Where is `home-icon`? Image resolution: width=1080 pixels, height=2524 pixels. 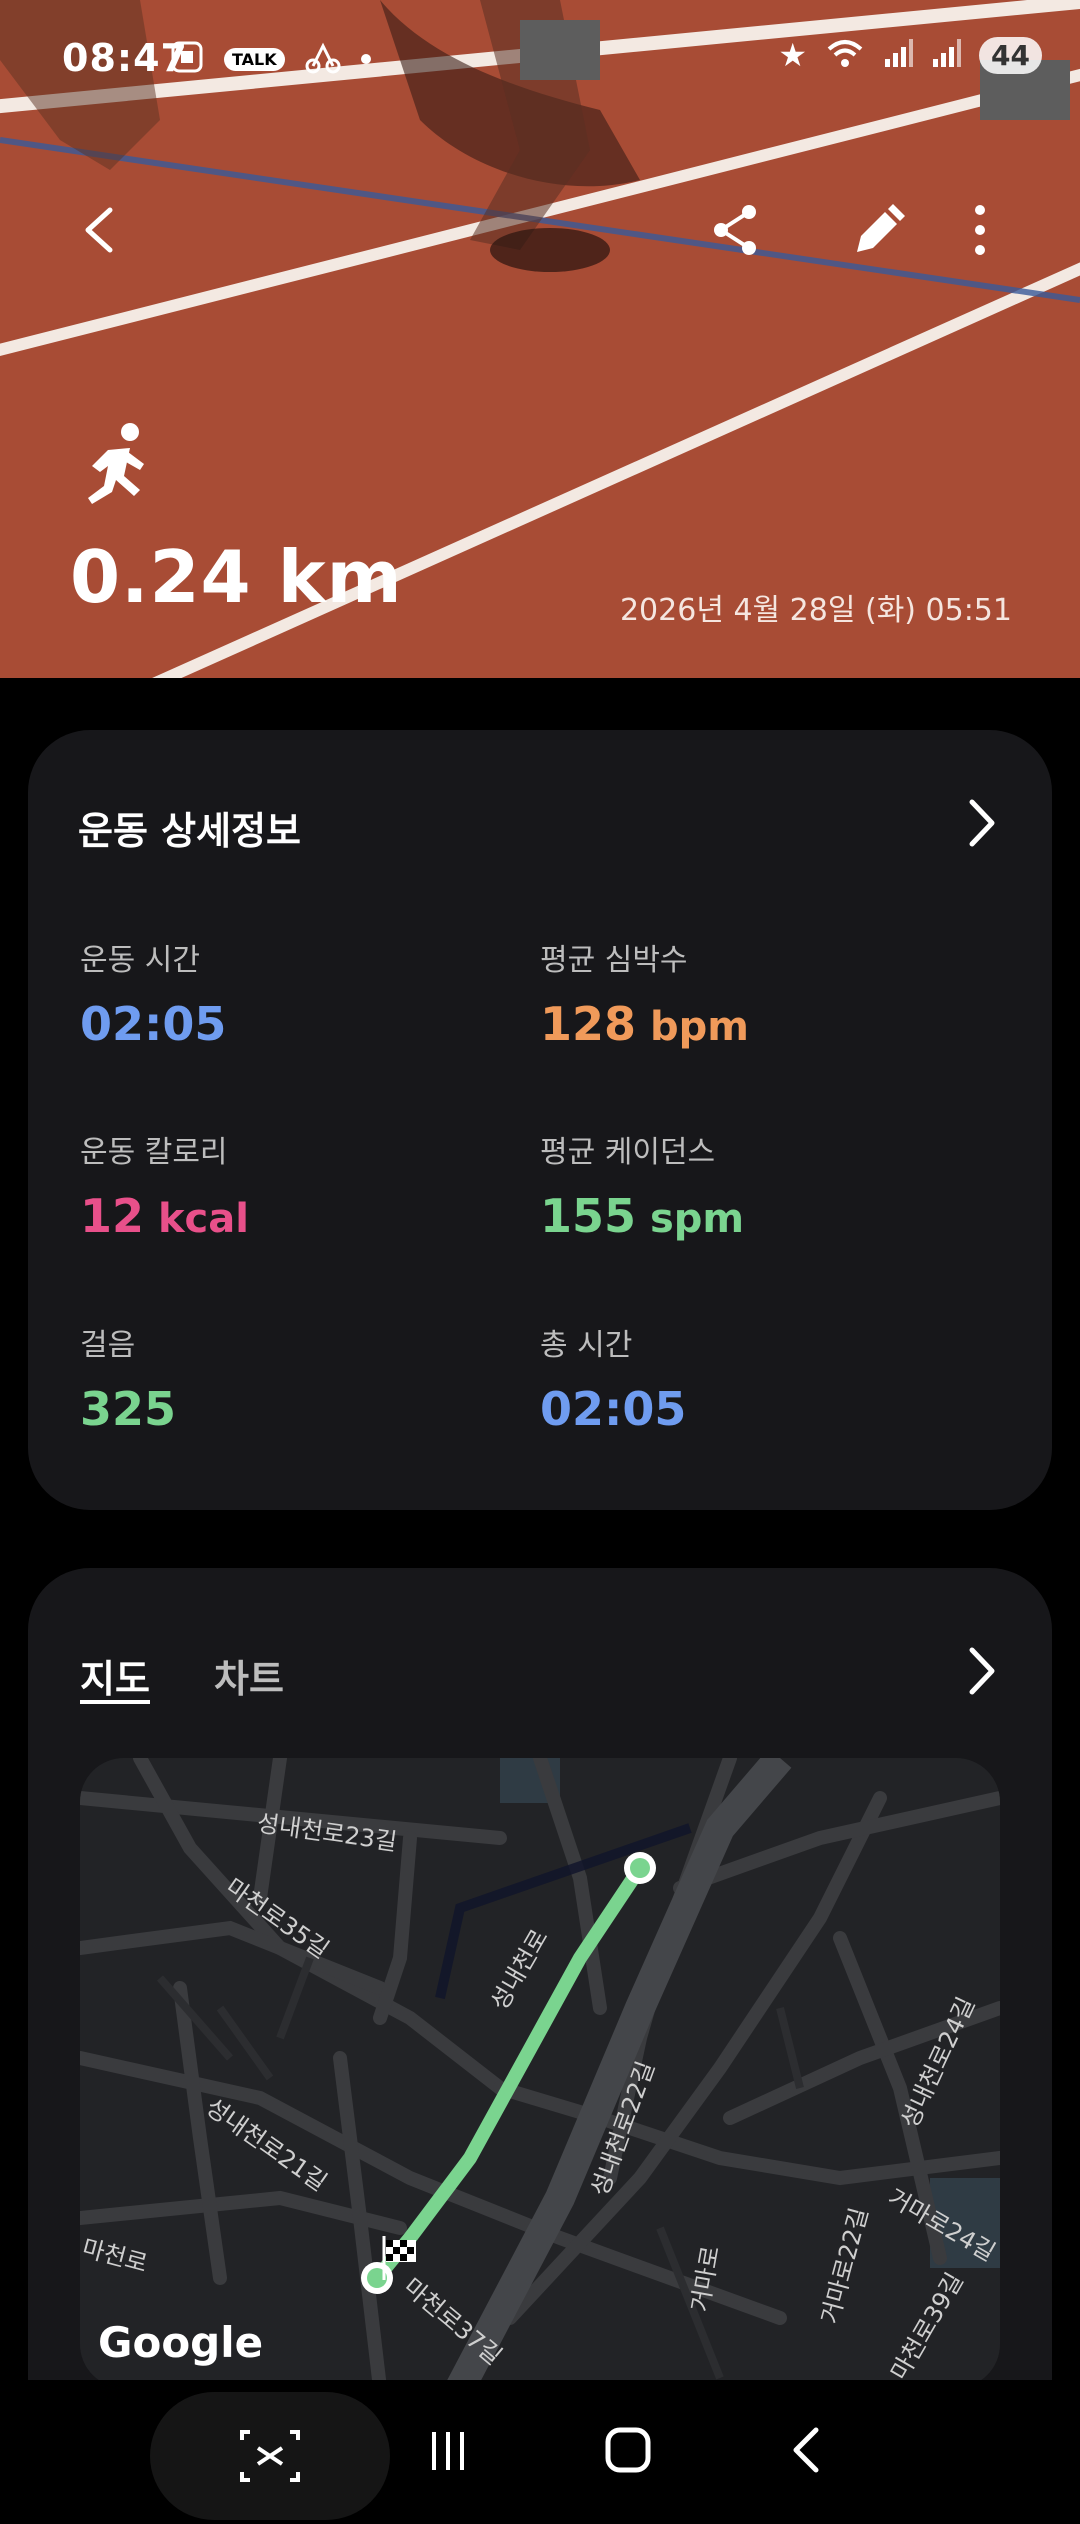
home-icon is located at coordinates (628, 2450).